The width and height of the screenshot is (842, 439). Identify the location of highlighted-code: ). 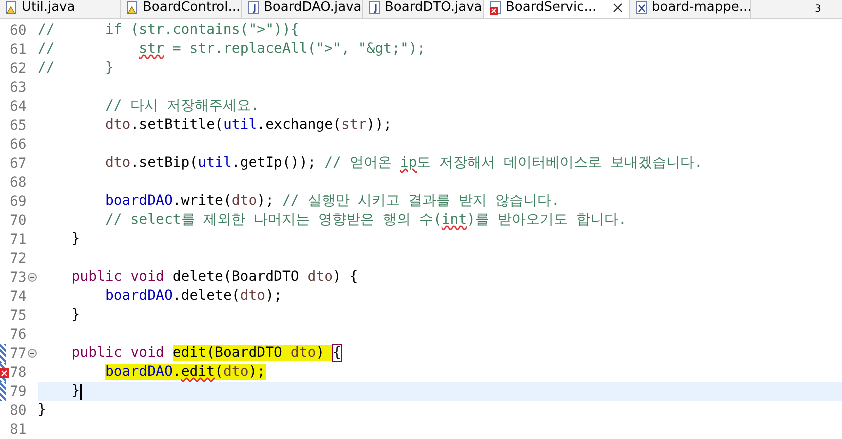
(325, 353).